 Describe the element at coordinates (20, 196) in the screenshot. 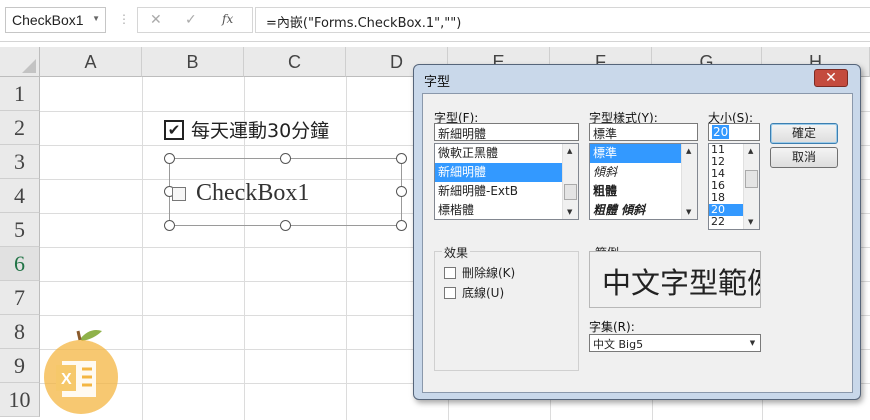

I see `row-header-4: 4` at that location.